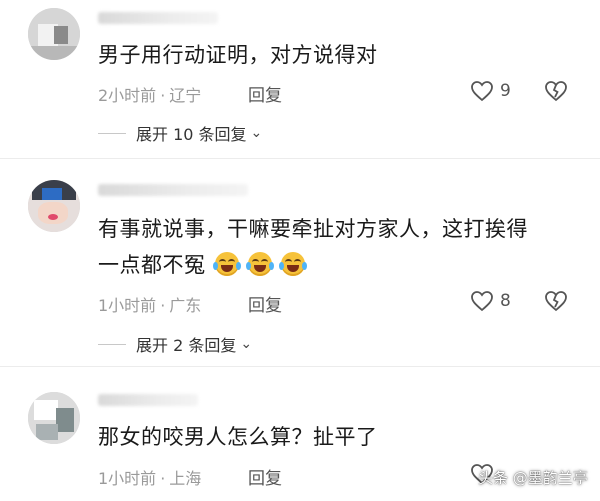 Image resolution: width=600 pixels, height=501 pixels. I want to click on comment-time: 2小时前, so click(127, 95).